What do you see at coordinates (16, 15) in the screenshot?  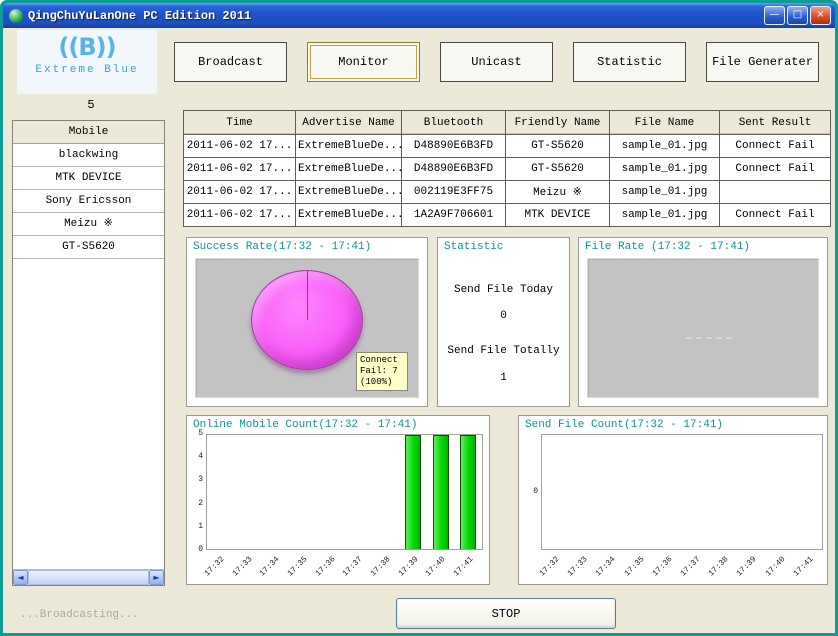 I see `app-icon` at bounding box center [16, 15].